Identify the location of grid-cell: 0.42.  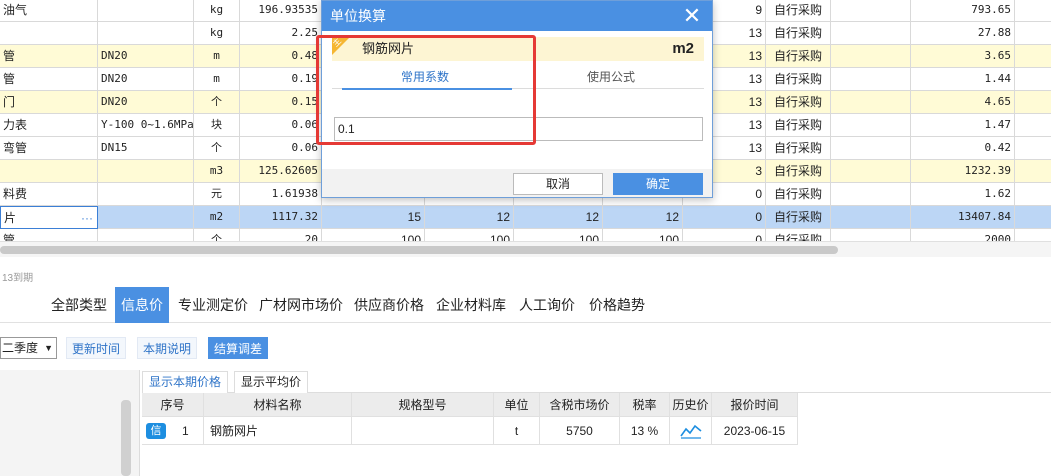
(963, 148).